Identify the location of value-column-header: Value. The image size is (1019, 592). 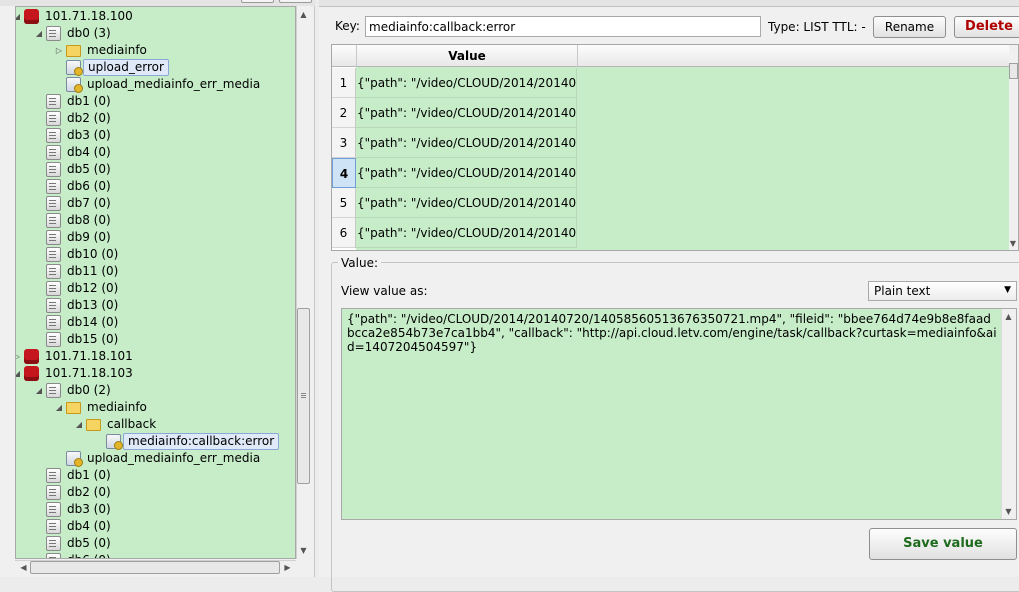
(467, 56).